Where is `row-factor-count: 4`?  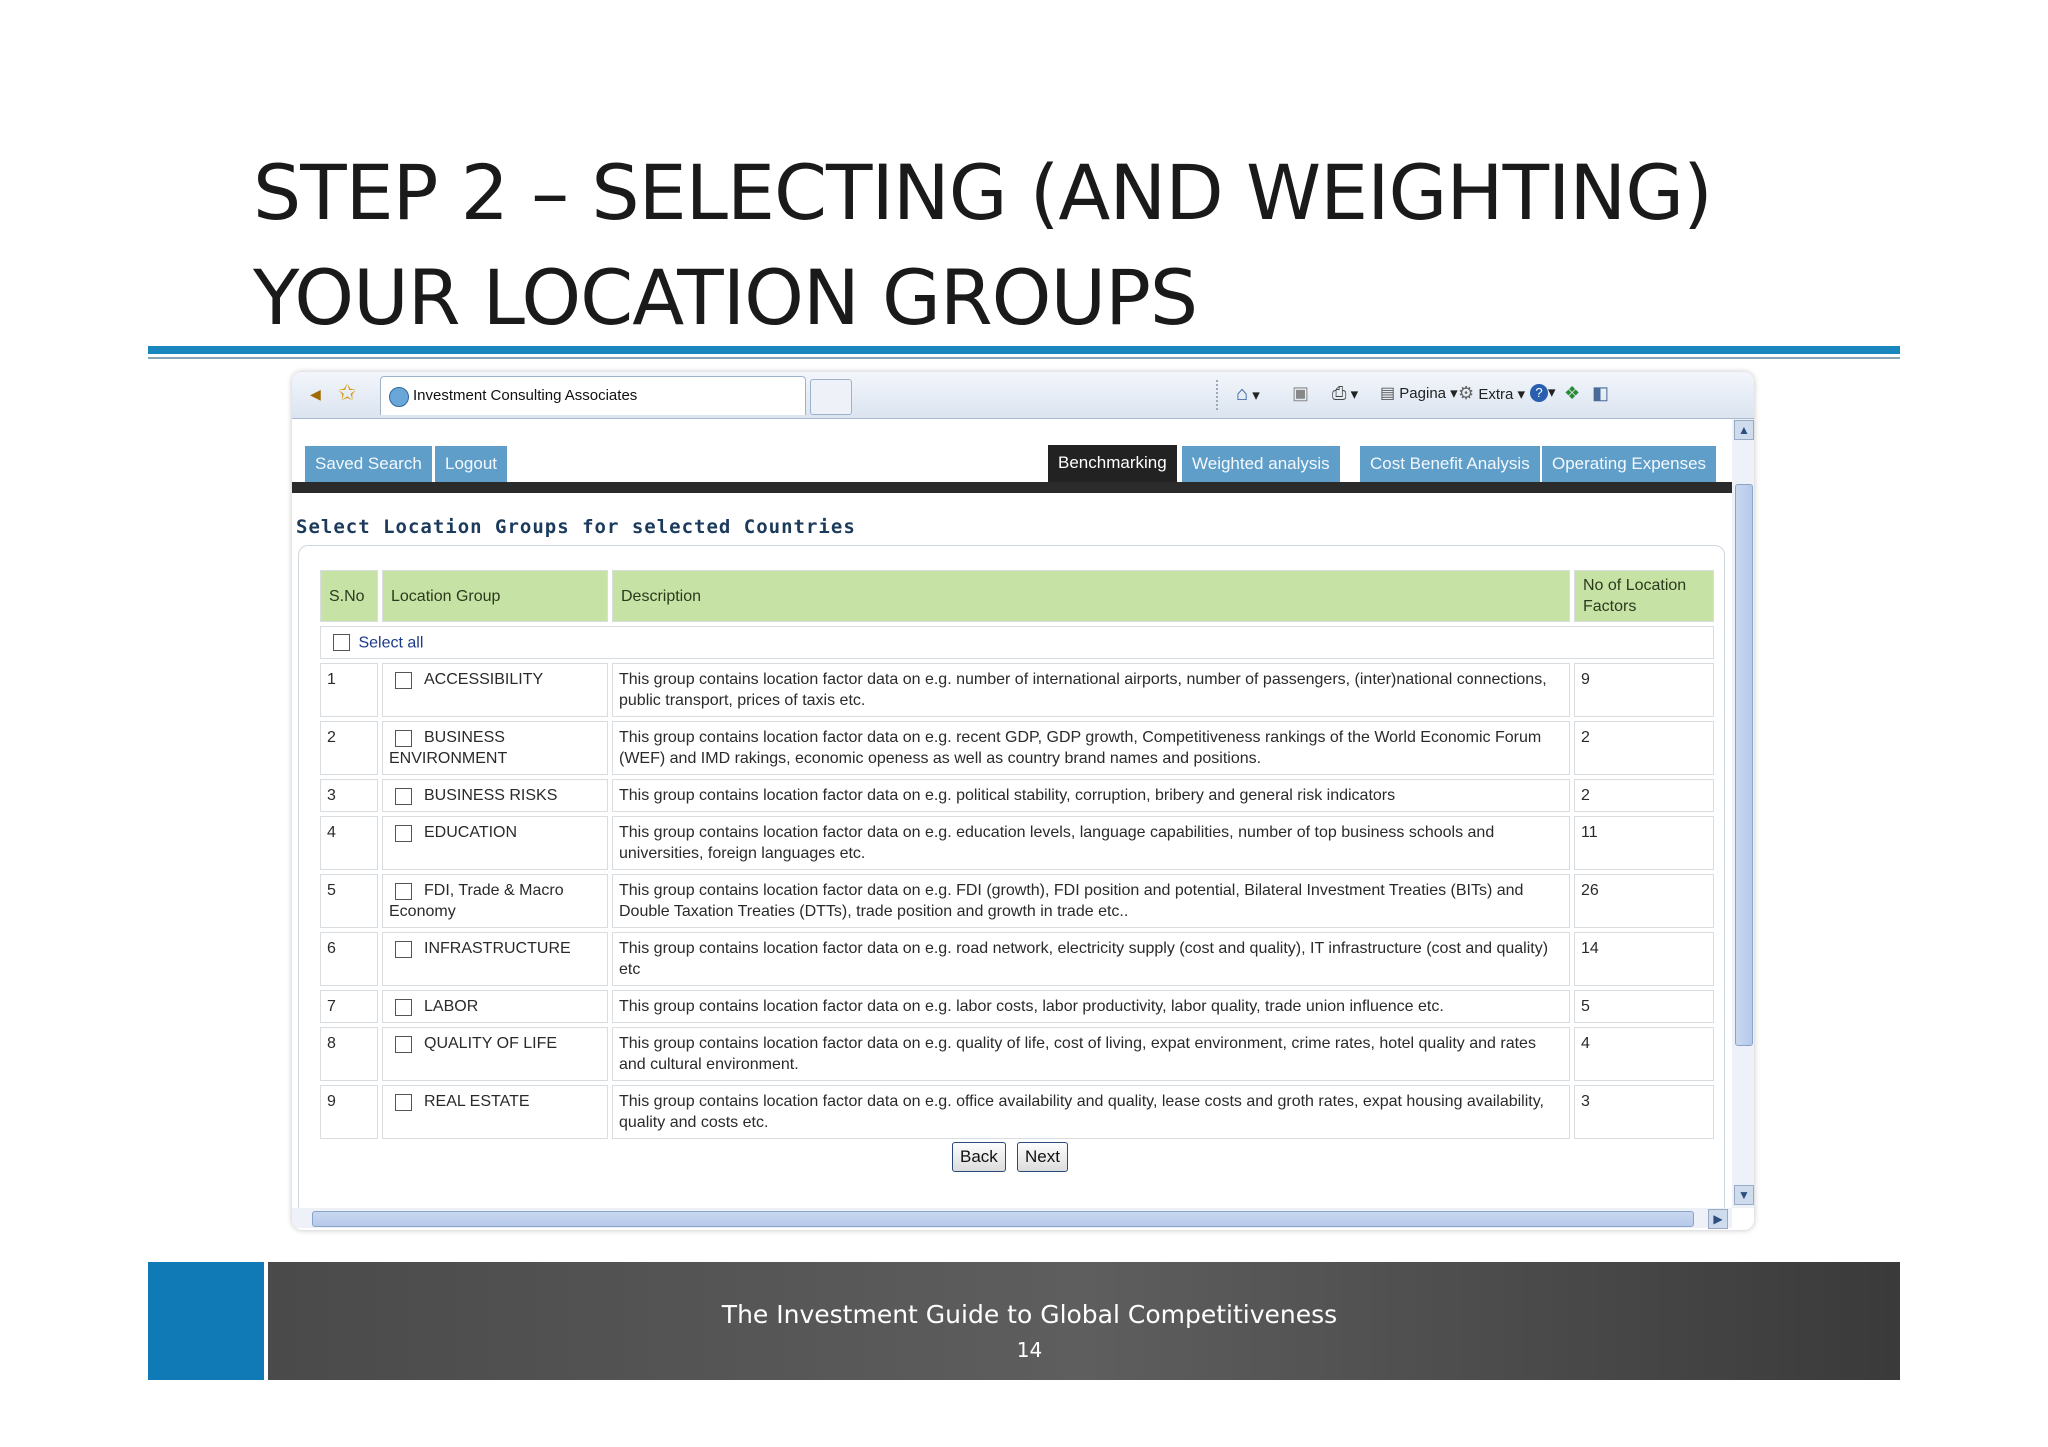 row-factor-count: 4 is located at coordinates (1644, 1054).